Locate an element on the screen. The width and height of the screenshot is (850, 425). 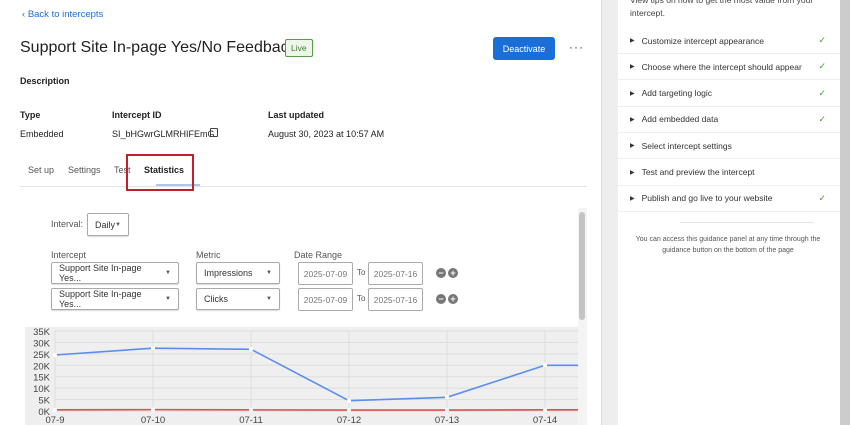
copy-icon is located at coordinates (214, 132).